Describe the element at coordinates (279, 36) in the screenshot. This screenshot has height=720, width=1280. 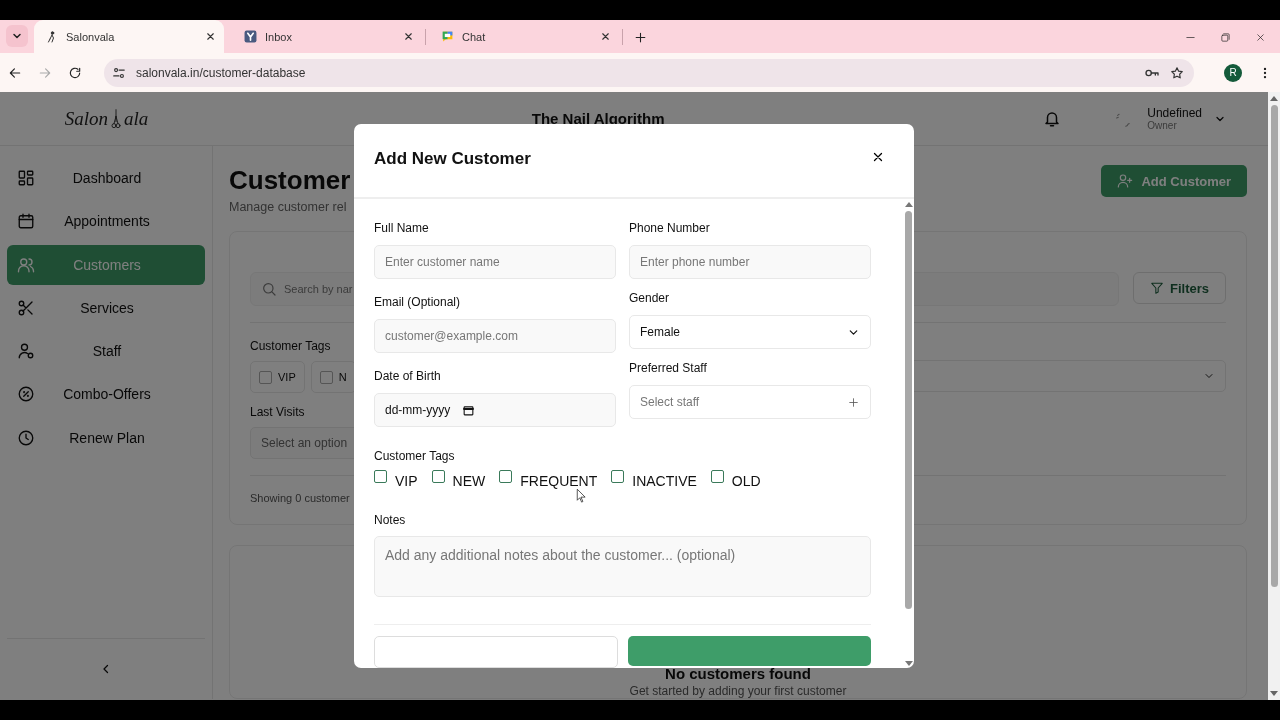
I see `tab-title: Inbox` at that location.